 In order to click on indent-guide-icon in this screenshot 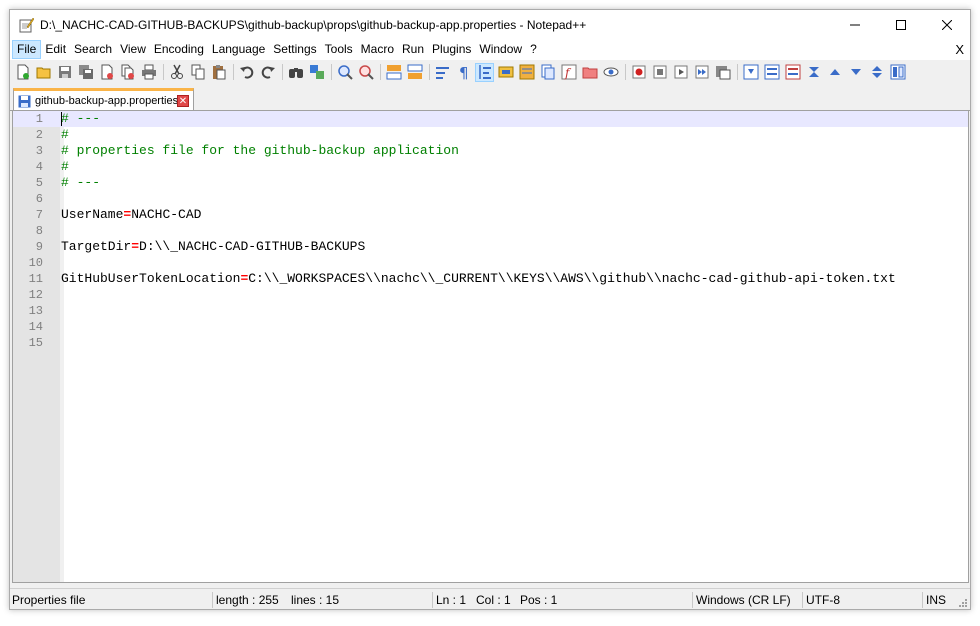, I will do `click(484, 72)`.